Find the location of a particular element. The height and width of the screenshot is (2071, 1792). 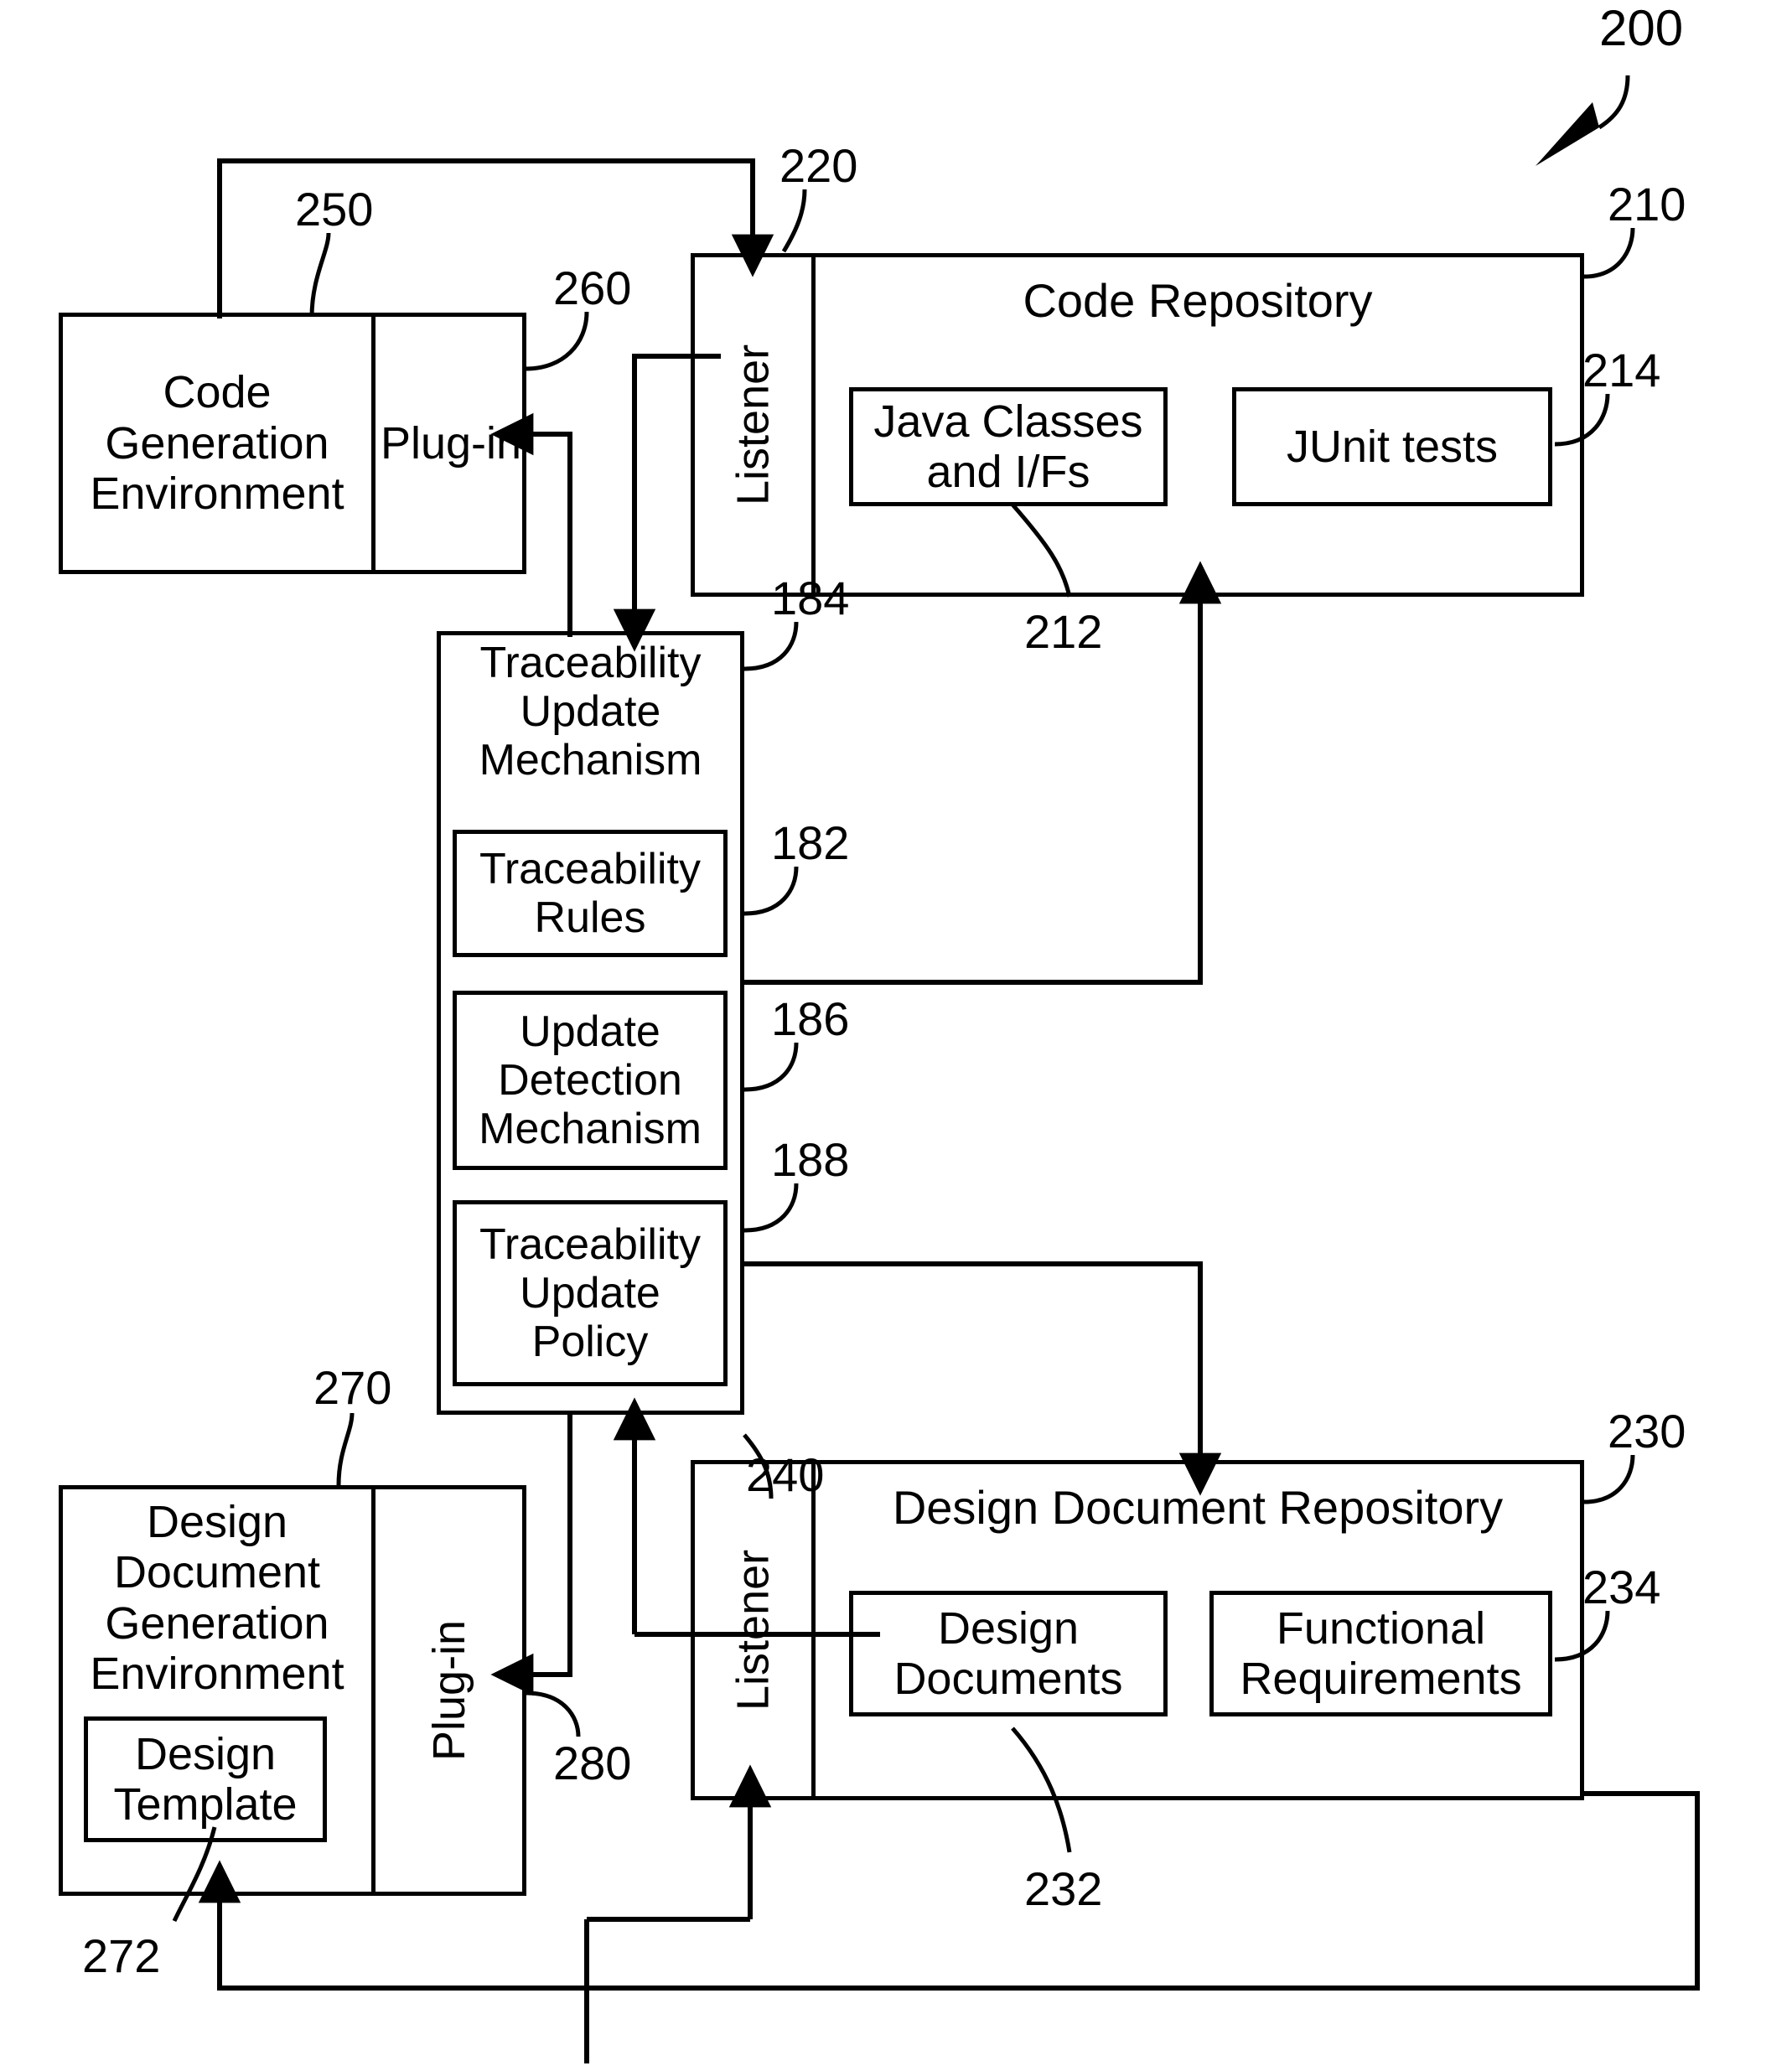

ref-240: 240 is located at coordinates (786, 1474).